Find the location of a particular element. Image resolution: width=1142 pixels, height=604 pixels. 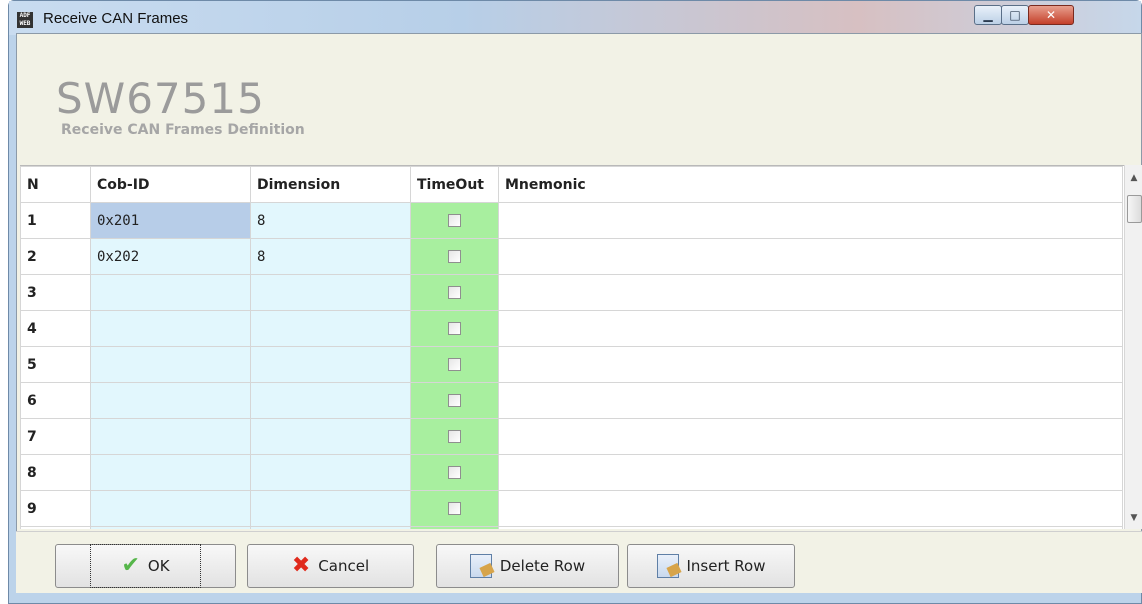

table-row: 7 is located at coordinates (571, 436).